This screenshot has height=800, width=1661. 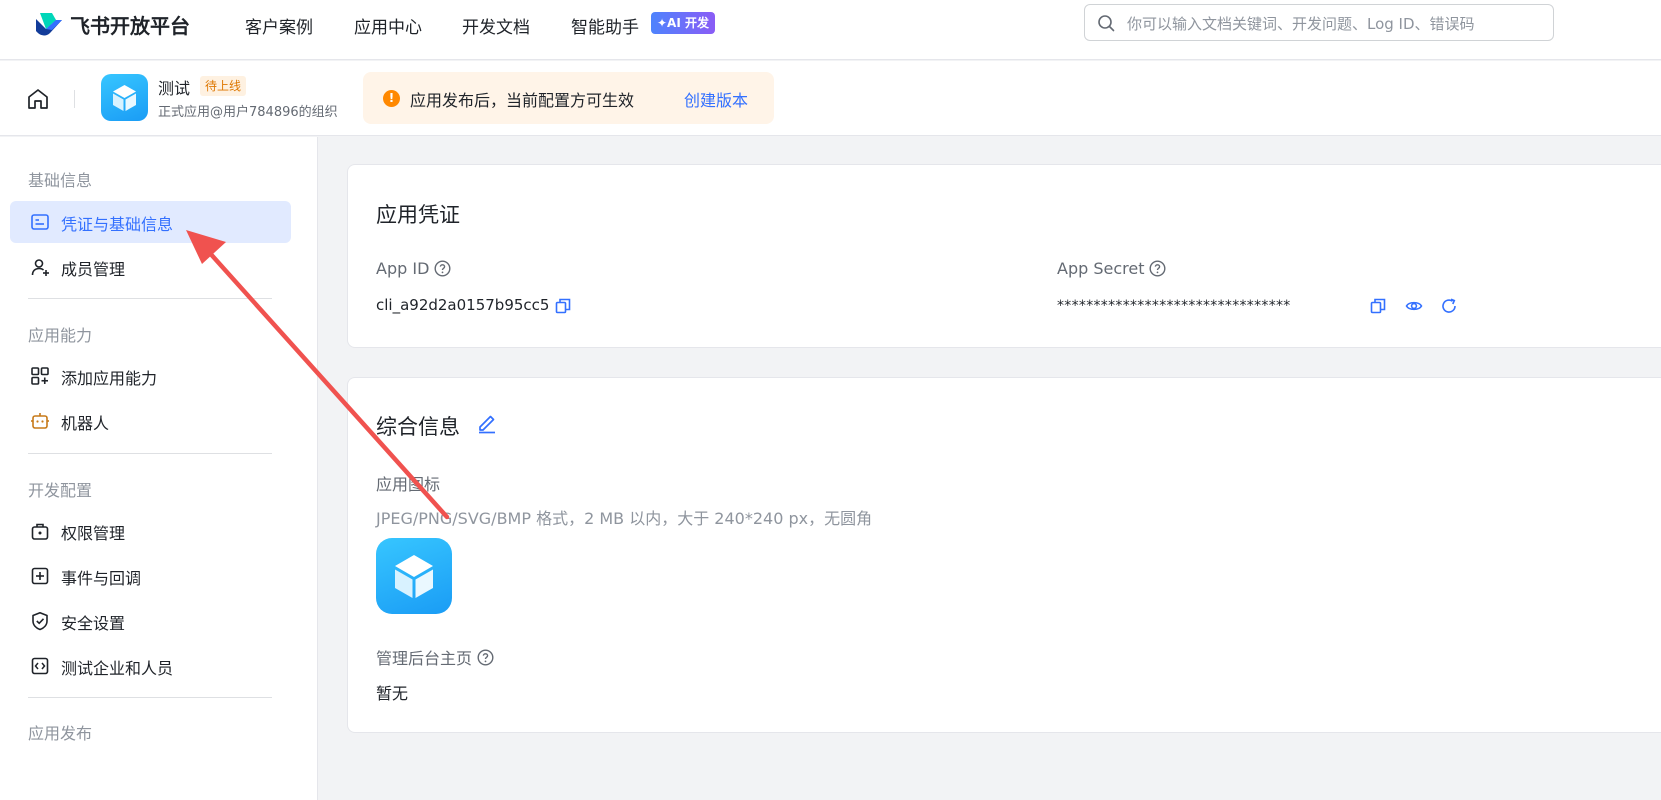 I want to click on robot-icon, so click(x=40, y=421).